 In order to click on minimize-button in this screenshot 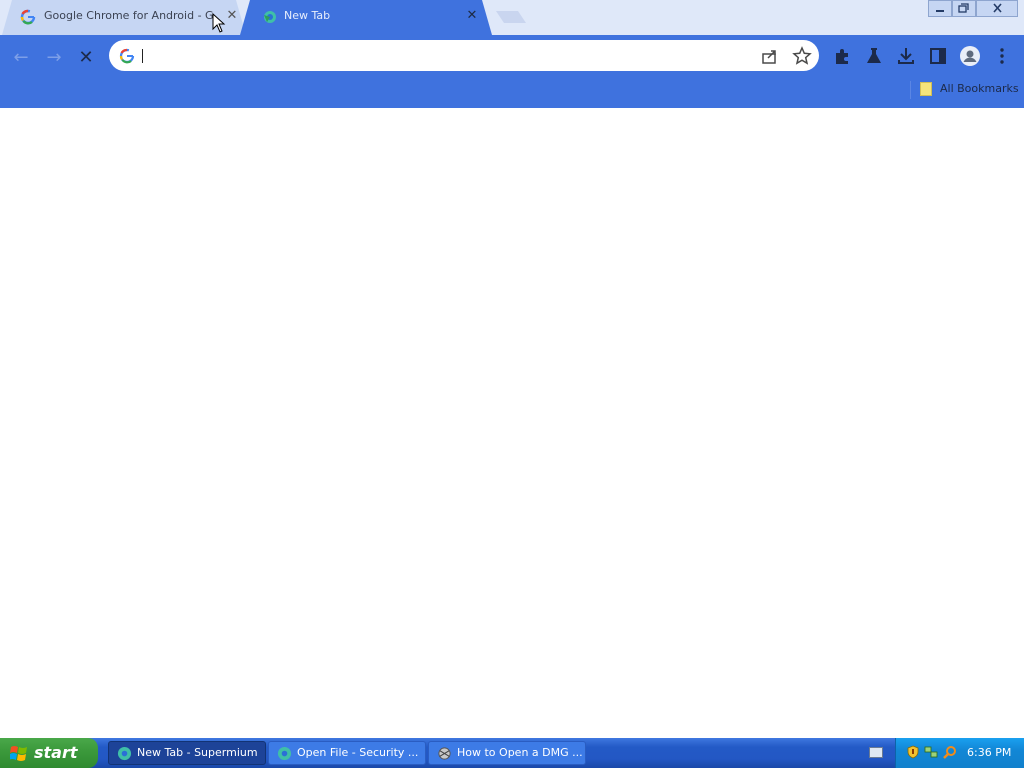, I will do `click(940, 8)`.